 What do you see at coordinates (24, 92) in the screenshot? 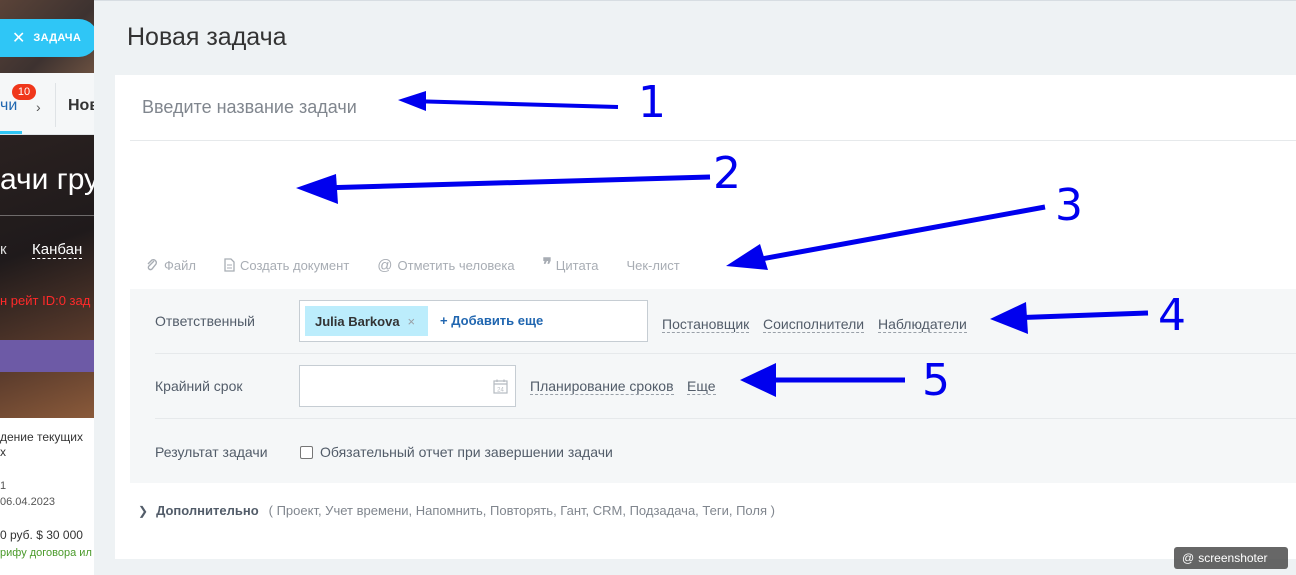
I see `tasks-counter-badge: 10` at bounding box center [24, 92].